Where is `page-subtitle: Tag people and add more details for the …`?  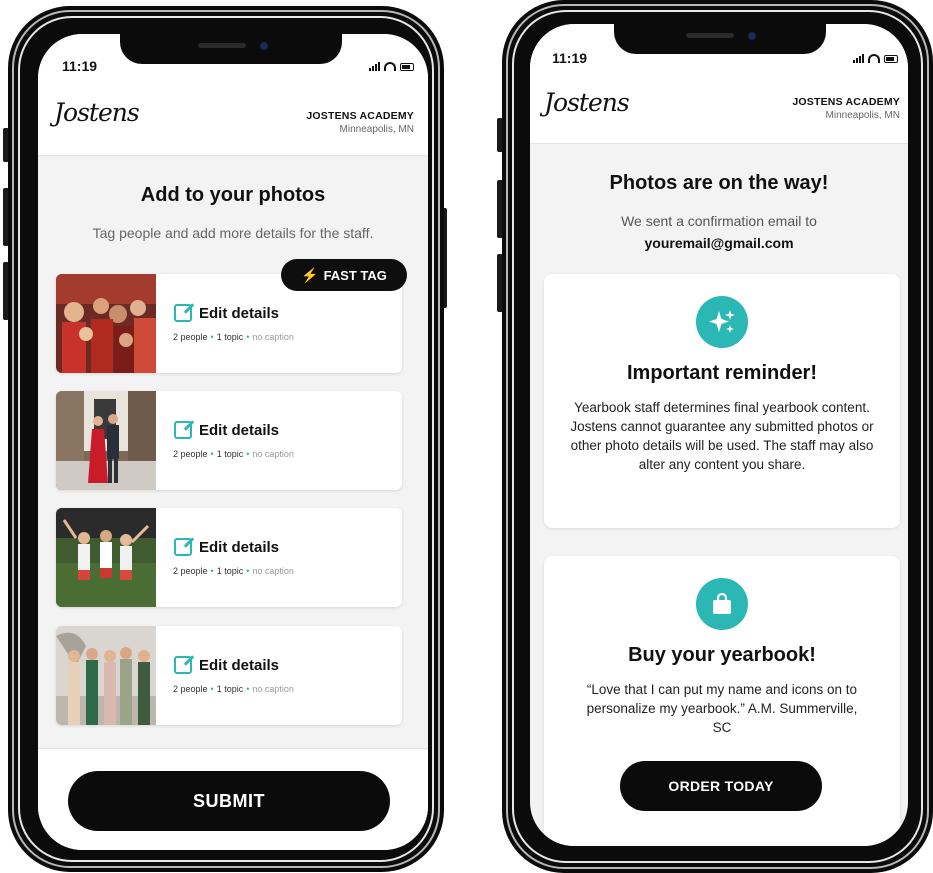 page-subtitle: Tag people and add more details for the … is located at coordinates (233, 233).